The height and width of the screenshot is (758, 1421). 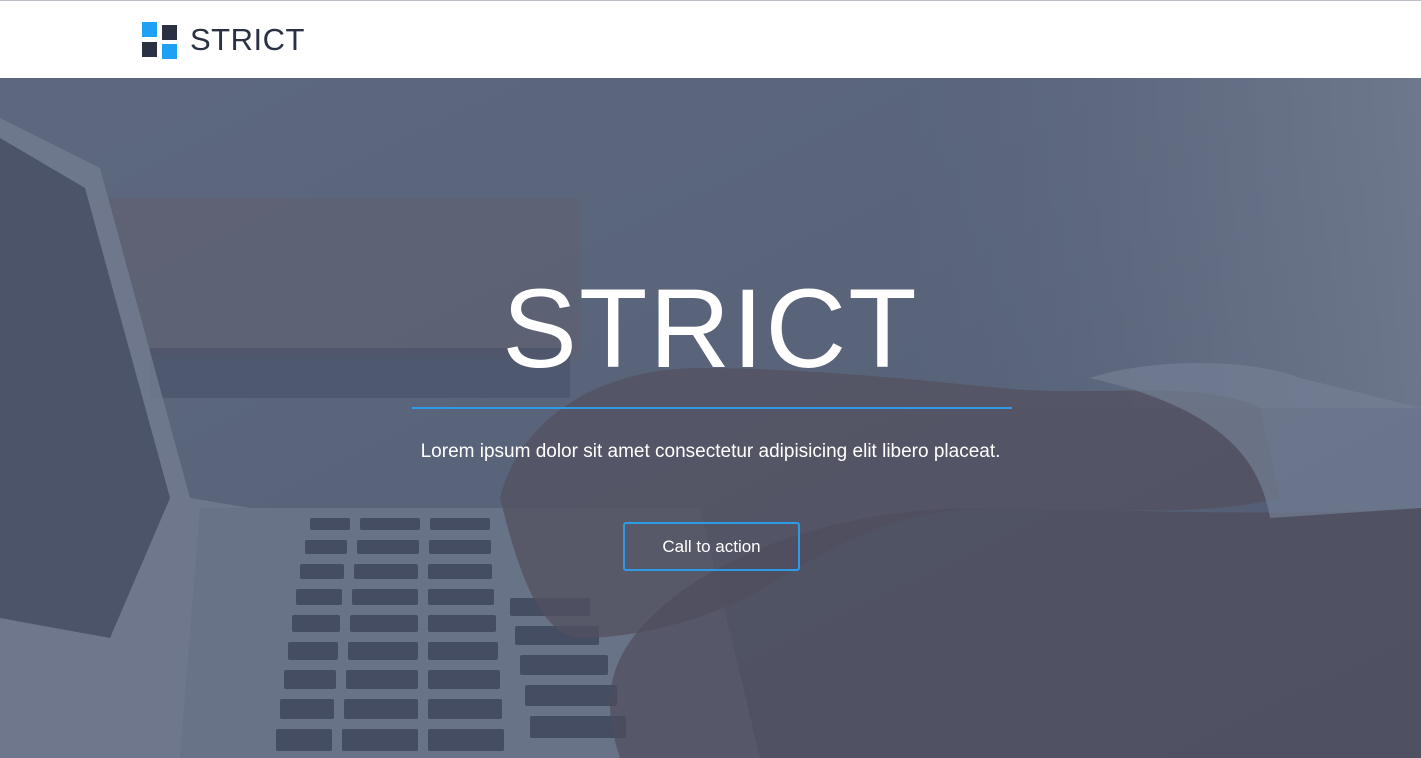 I want to click on logo-square-top-right, so click(x=169, y=32).